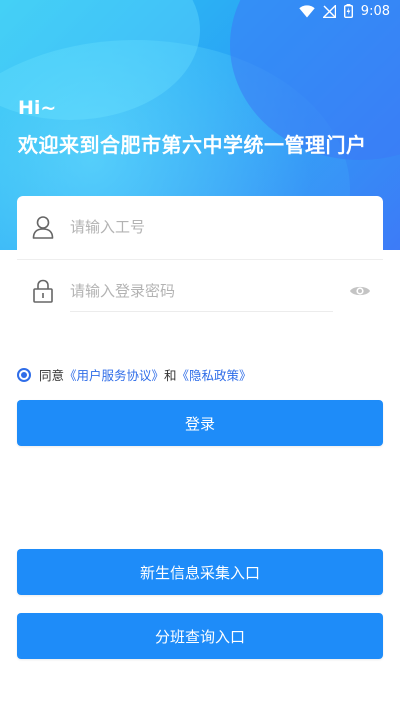  What do you see at coordinates (200, 636) in the screenshot?
I see `class-query-entry-button: 分班查询入口` at bounding box center [200, 636].